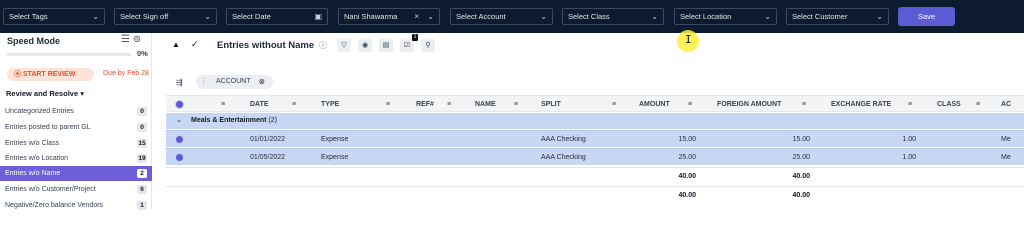  What do you see at coordinates (76, 158) in the screenshot?
I see `sidebar-item-no-location: Entries w/o Location 19` at bounding box center [76, 158].